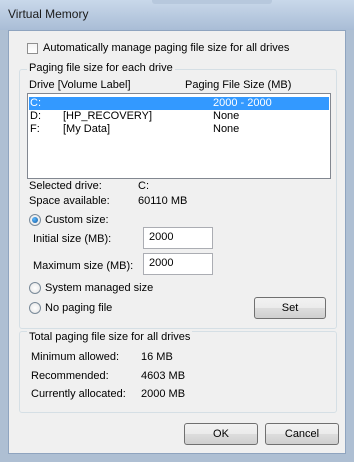 The height and width of the screenshot is (462, 354). I want to click on totals-group-title: Total paging file size for all drives, so click(110, 337).